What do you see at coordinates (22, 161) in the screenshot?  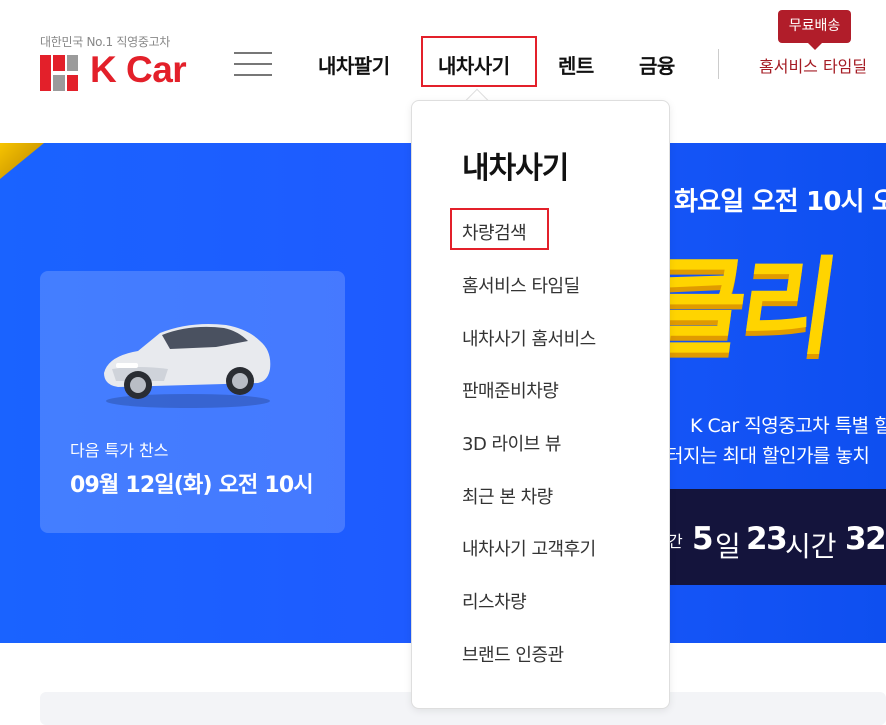 I see `gold-ribbon-decoration` at bounding box center [22, 161].